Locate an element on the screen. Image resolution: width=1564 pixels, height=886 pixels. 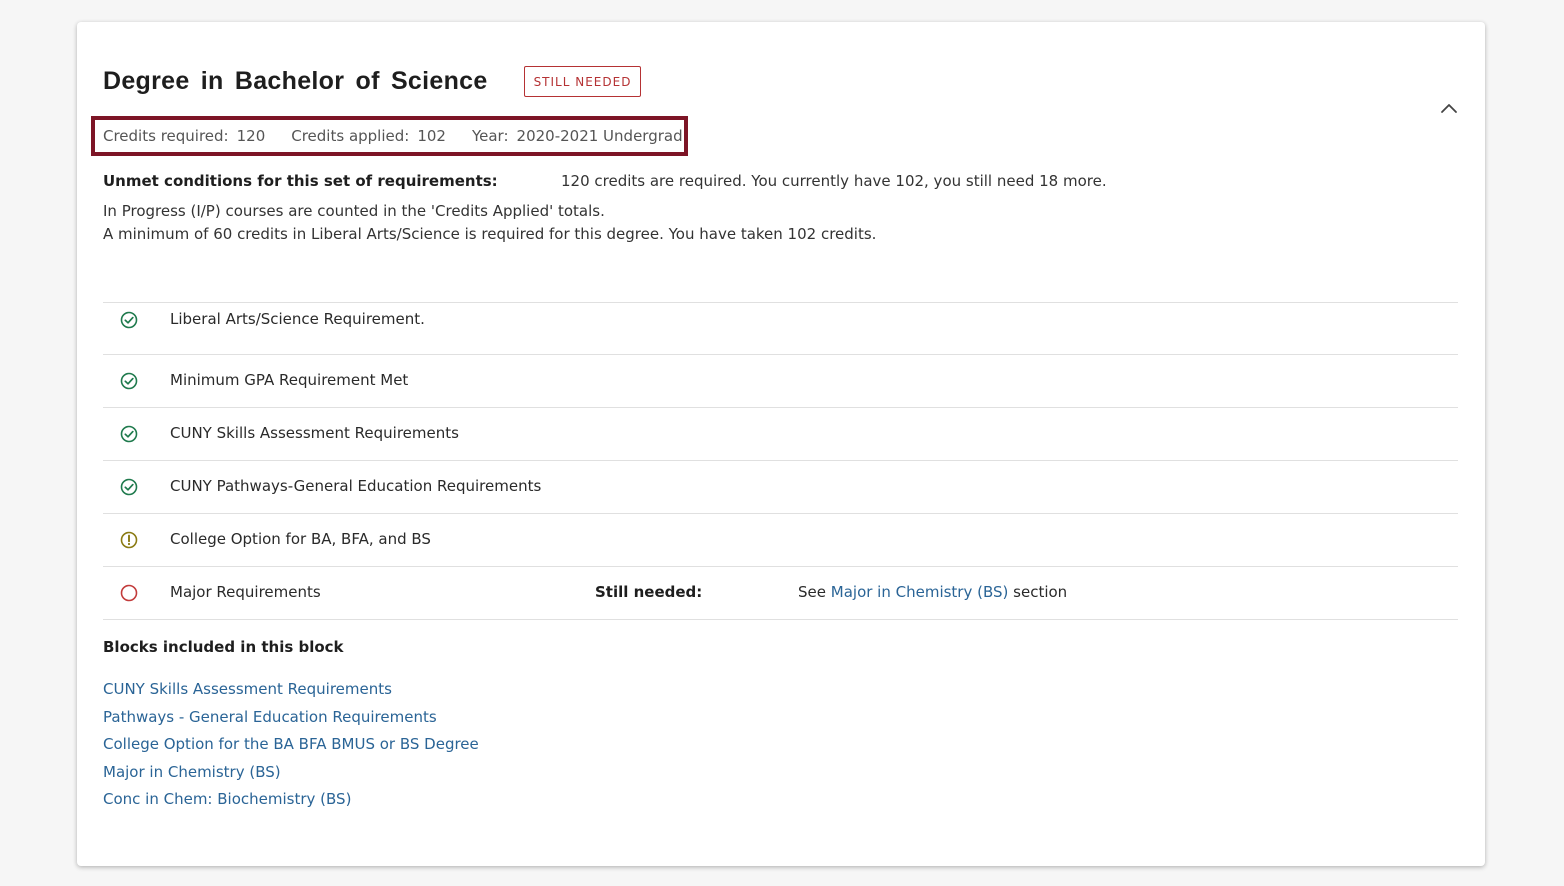
exclamation-circle-icon is located at coordinates (129, 540).